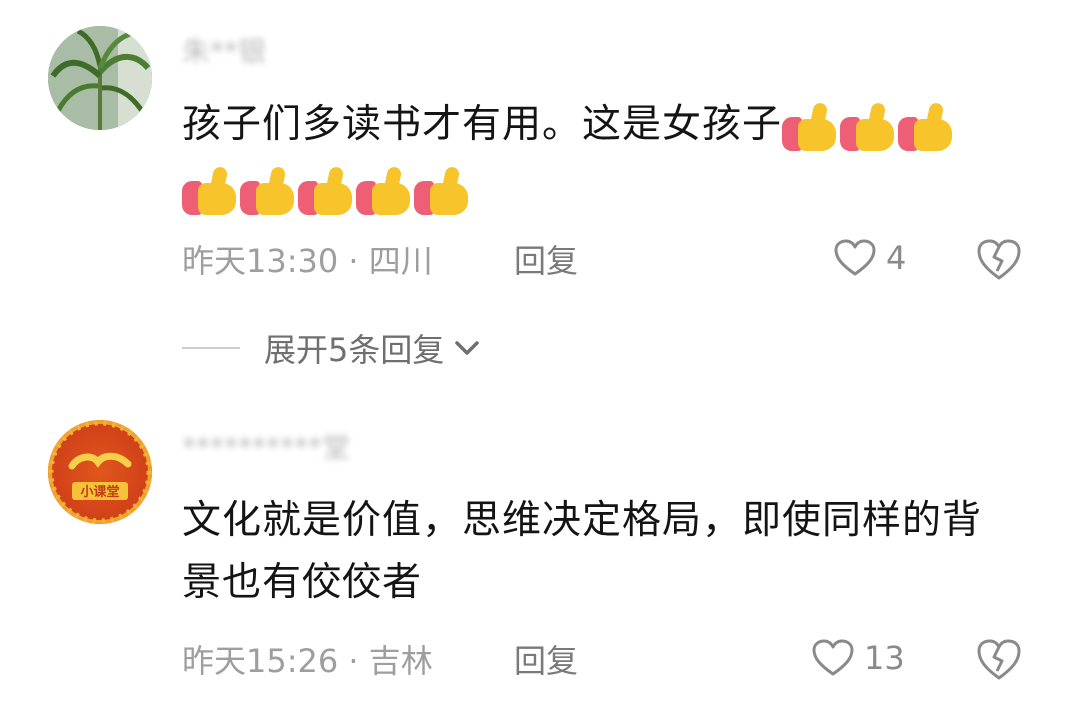 The height and width of the screenshot is (706, 1080). I want to click on avatar: 小课堂, so click(100, 472).